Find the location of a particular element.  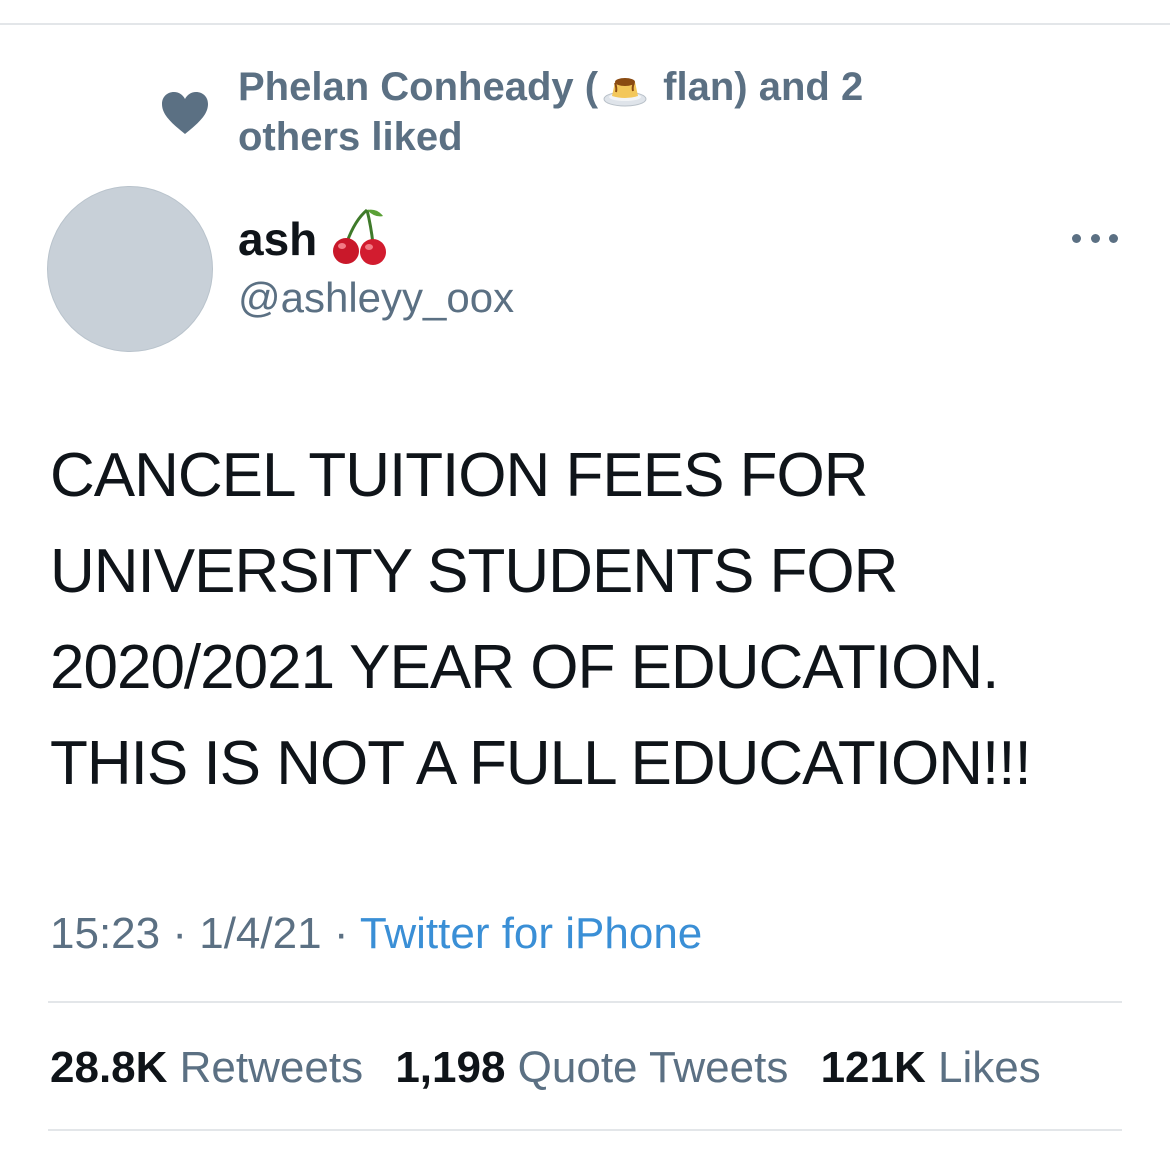

likes-count: 121K is located at coordinates (873, 1067).